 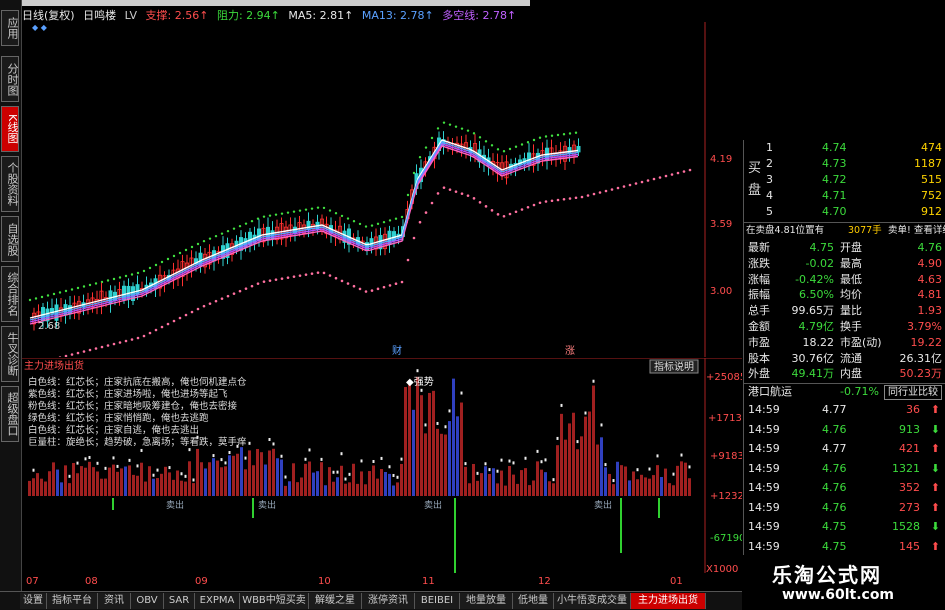 What do you see at coordinates (570, 351) in the screenshot?
I see `limit-up-marker: 涨` at bounding box center [570, 351].